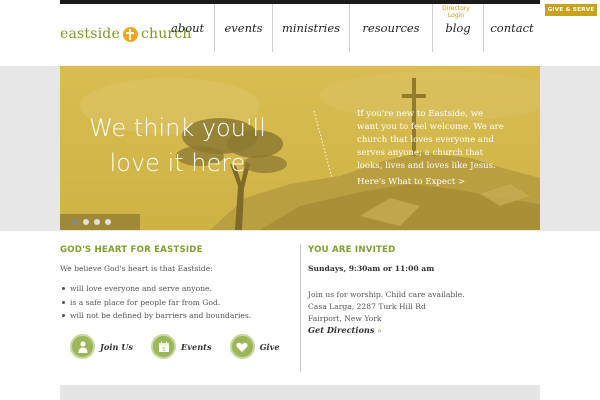 This screenshot has width=600, height=400. Describe the element at coordinates (456, 15) in the screenshot. I see `login-link: Login` at that location.